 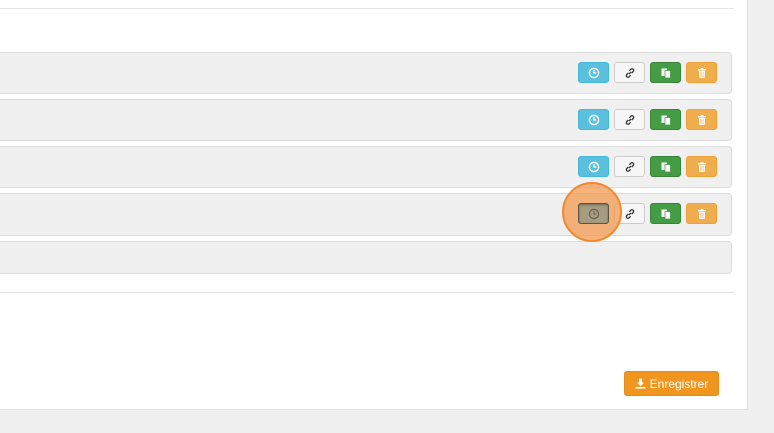 I want to click on save-button-label: Enregistrer, so click(x=679, y=383).